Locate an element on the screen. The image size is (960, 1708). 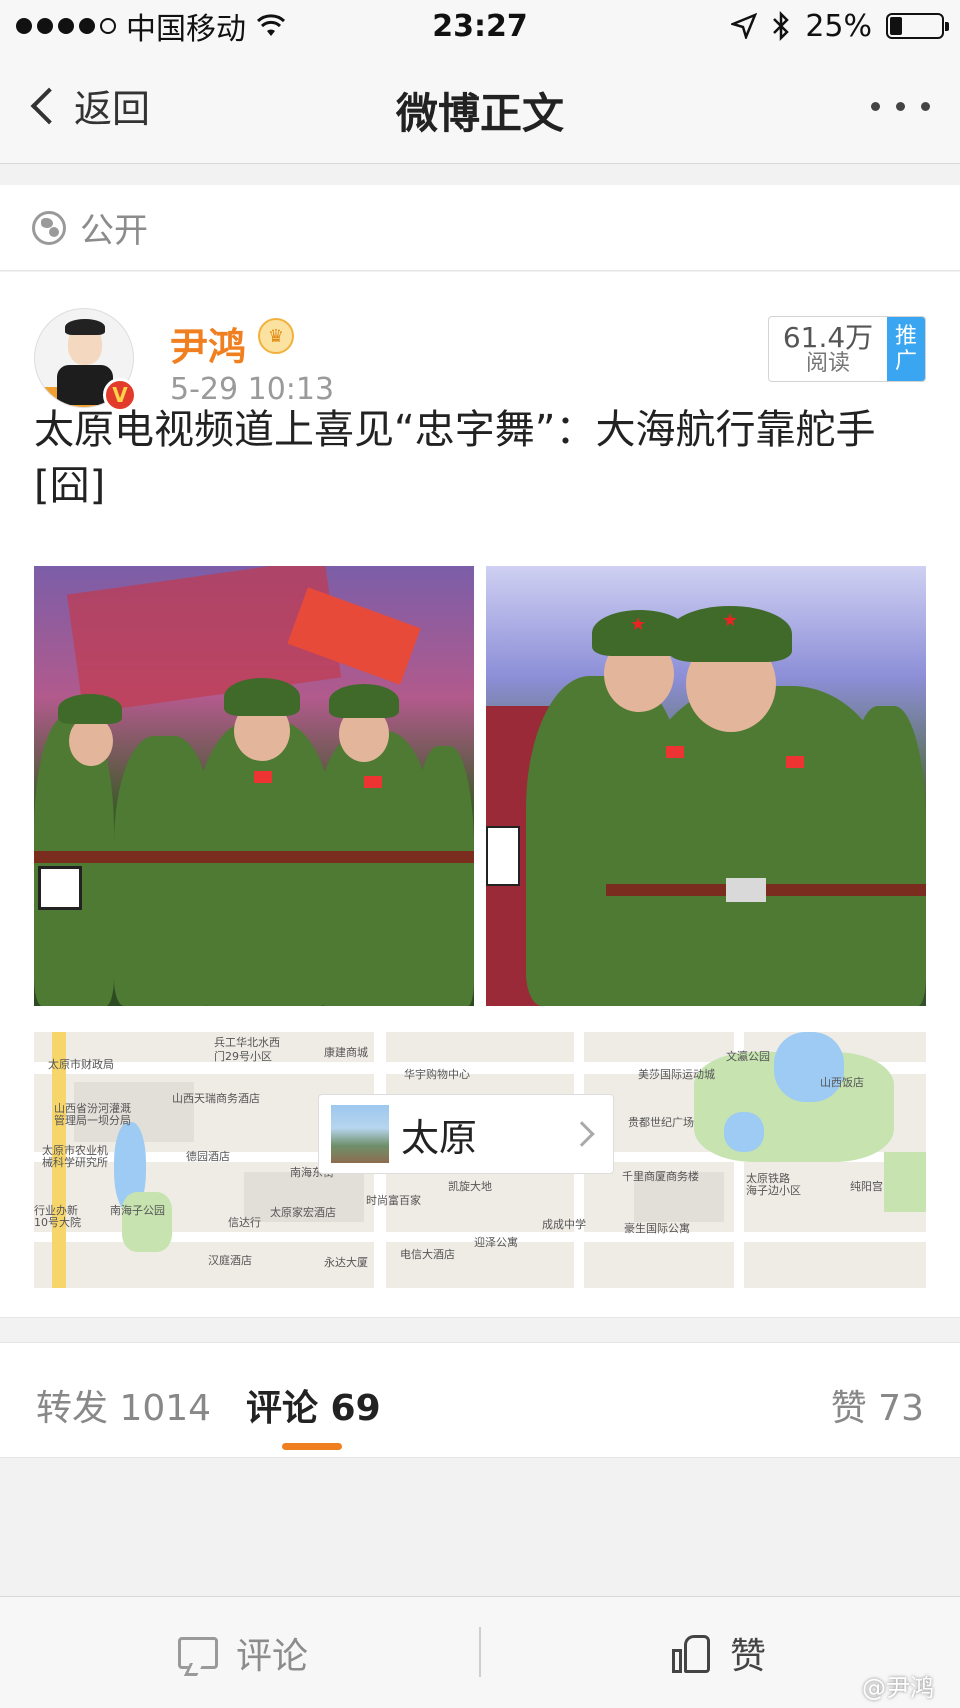
map-label: 太原市财政局 is located at coordinates (81, 1064).